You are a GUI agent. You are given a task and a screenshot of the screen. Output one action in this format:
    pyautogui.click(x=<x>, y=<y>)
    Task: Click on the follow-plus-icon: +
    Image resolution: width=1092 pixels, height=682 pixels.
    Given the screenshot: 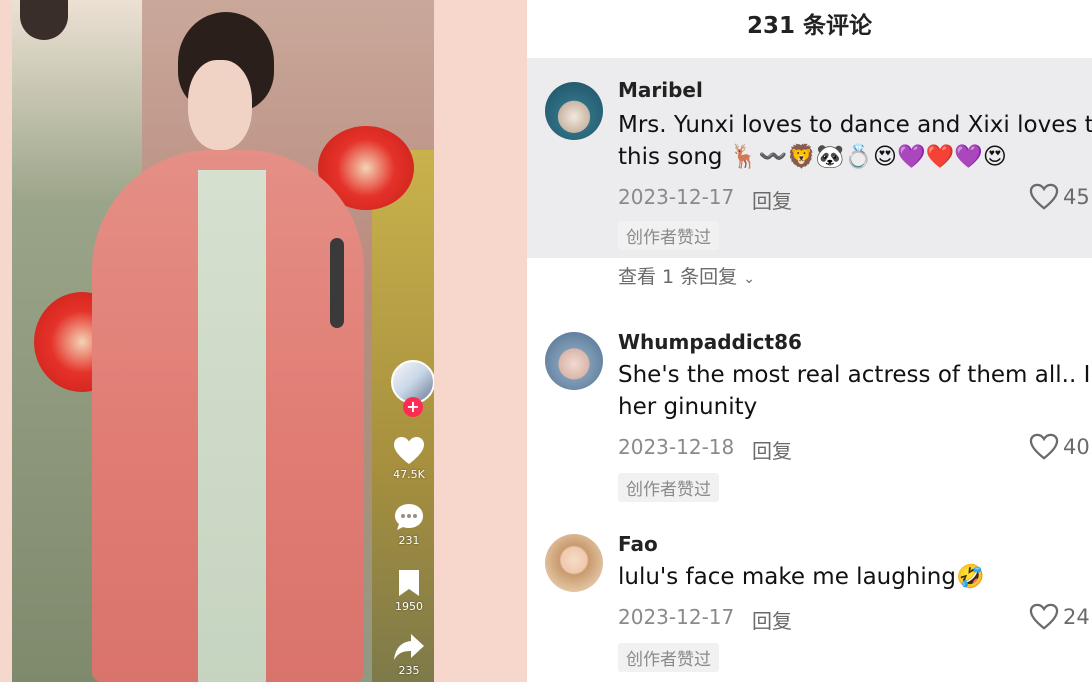 What is the action you would take?
    pyautogui.click(x=413, y=407)
    